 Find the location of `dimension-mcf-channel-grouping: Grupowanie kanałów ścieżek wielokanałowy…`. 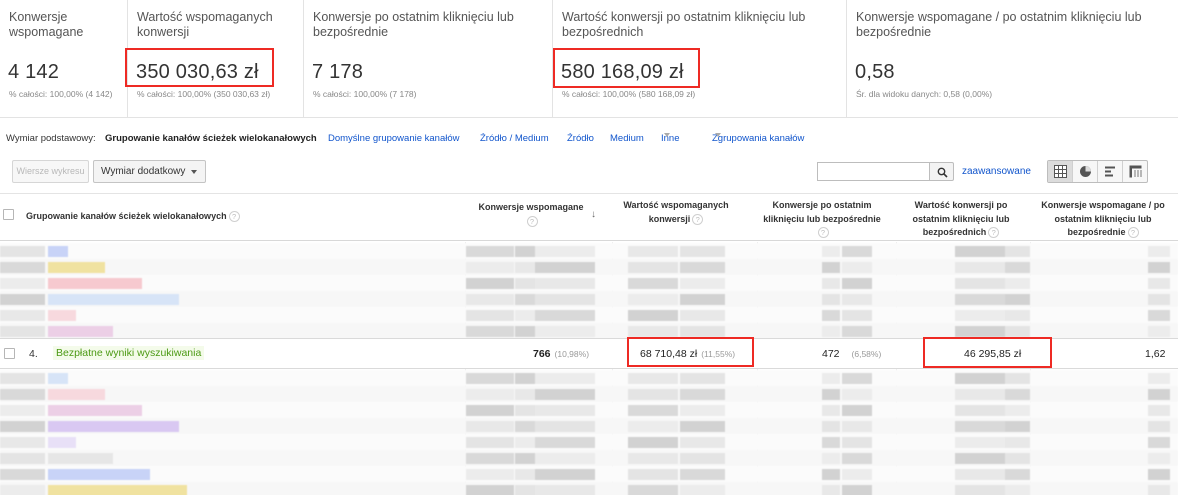

dimension-mcf-channel-grouping: Grupowanie kanałów ścieżek wielokanałowy… is located at coordinates (211, 138).